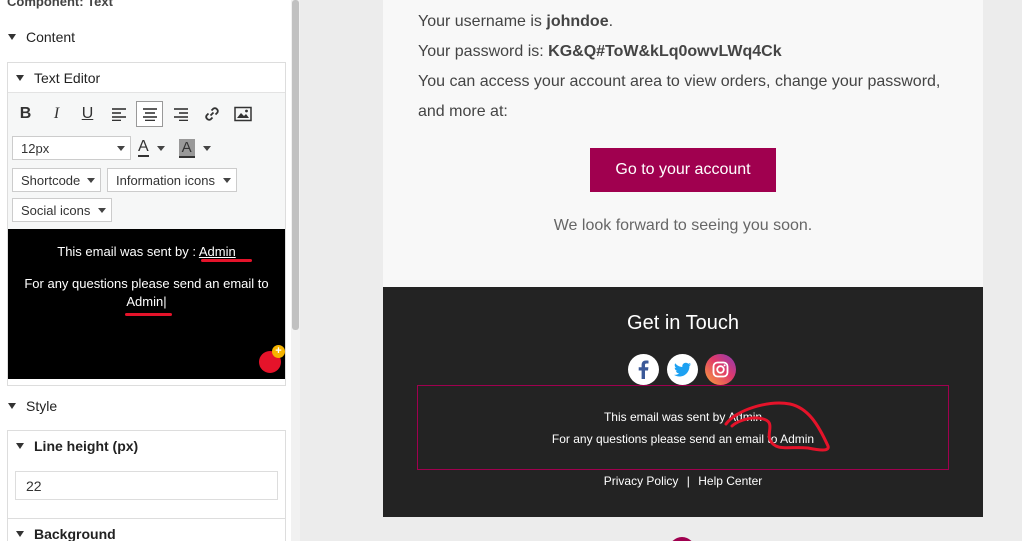 The width and height of the screenshot is (1022, 541). What do you see at coordinates (682, 539) in the screenshot?
I see `scroll-top-icon` at bounding box center [682, 539].